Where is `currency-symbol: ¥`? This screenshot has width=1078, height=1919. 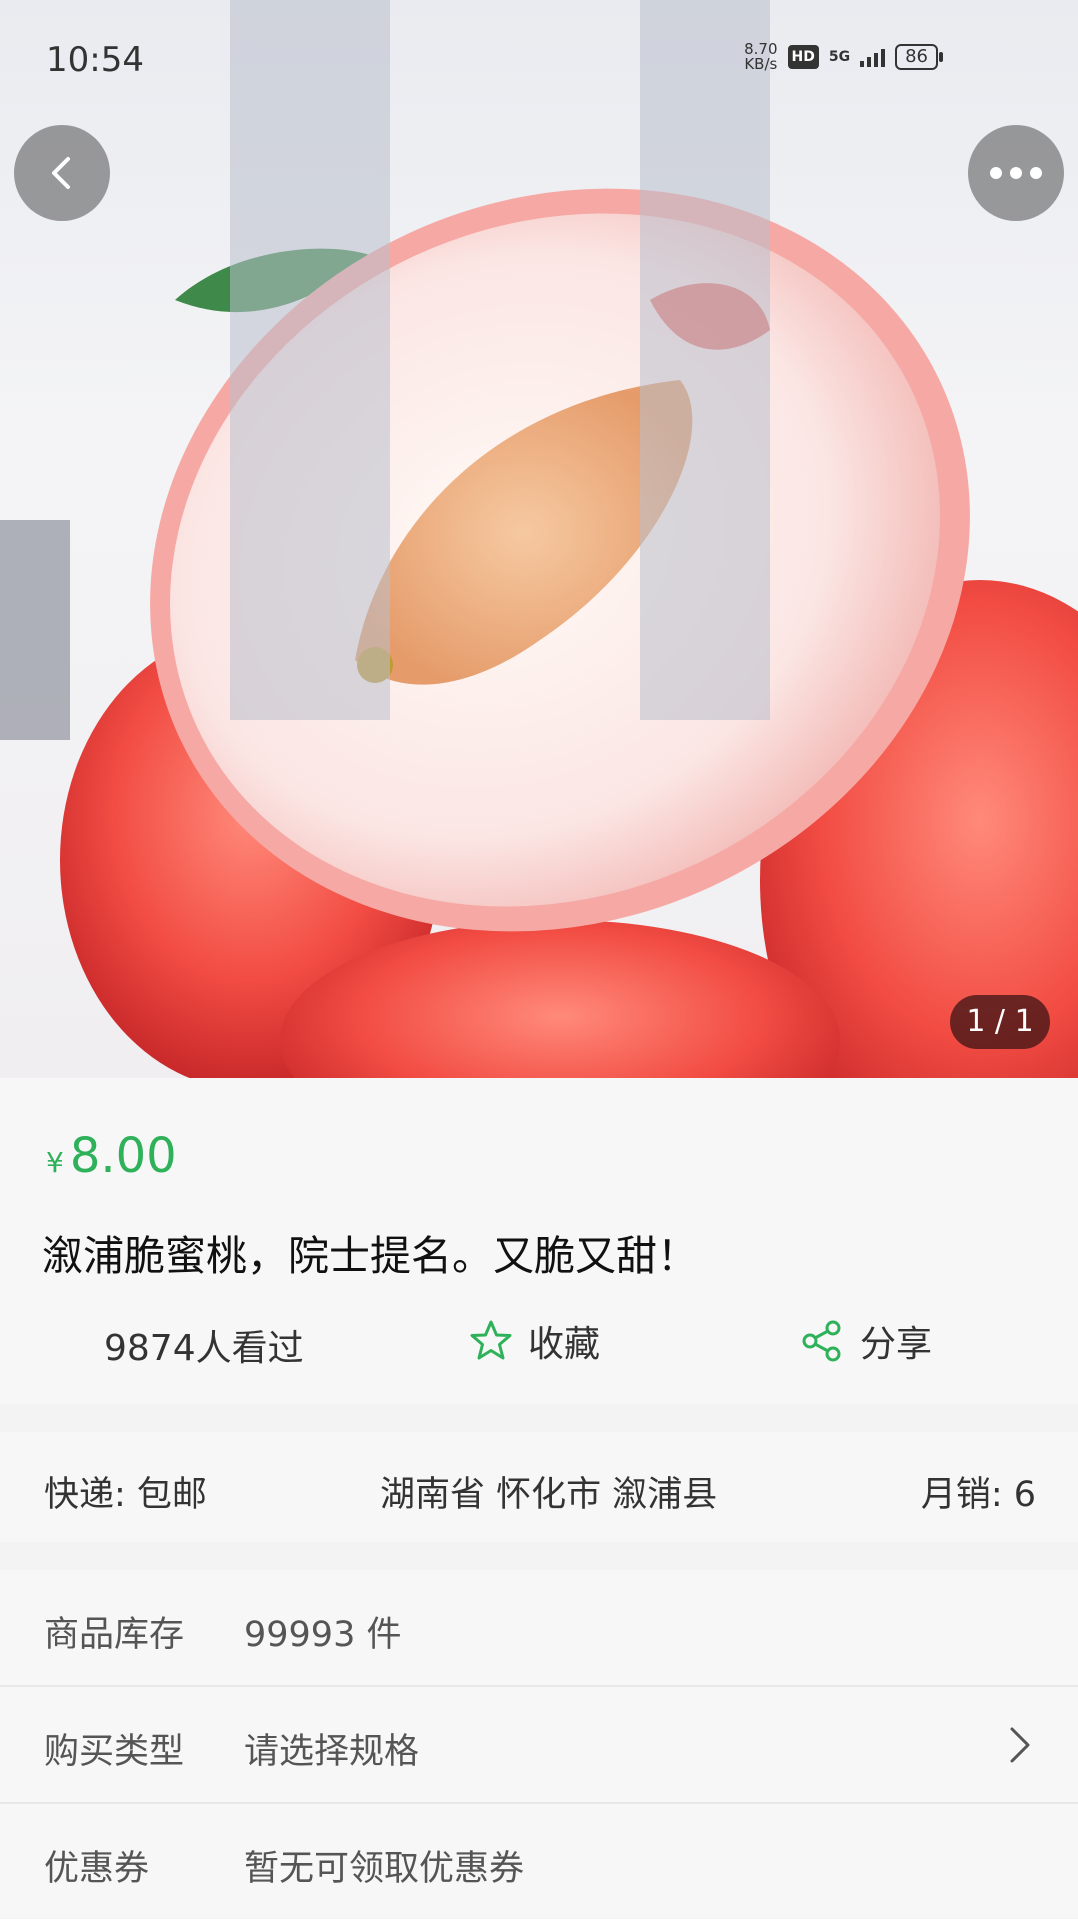 currency-symbol: ¥ is located at coordinates (55, 1162).